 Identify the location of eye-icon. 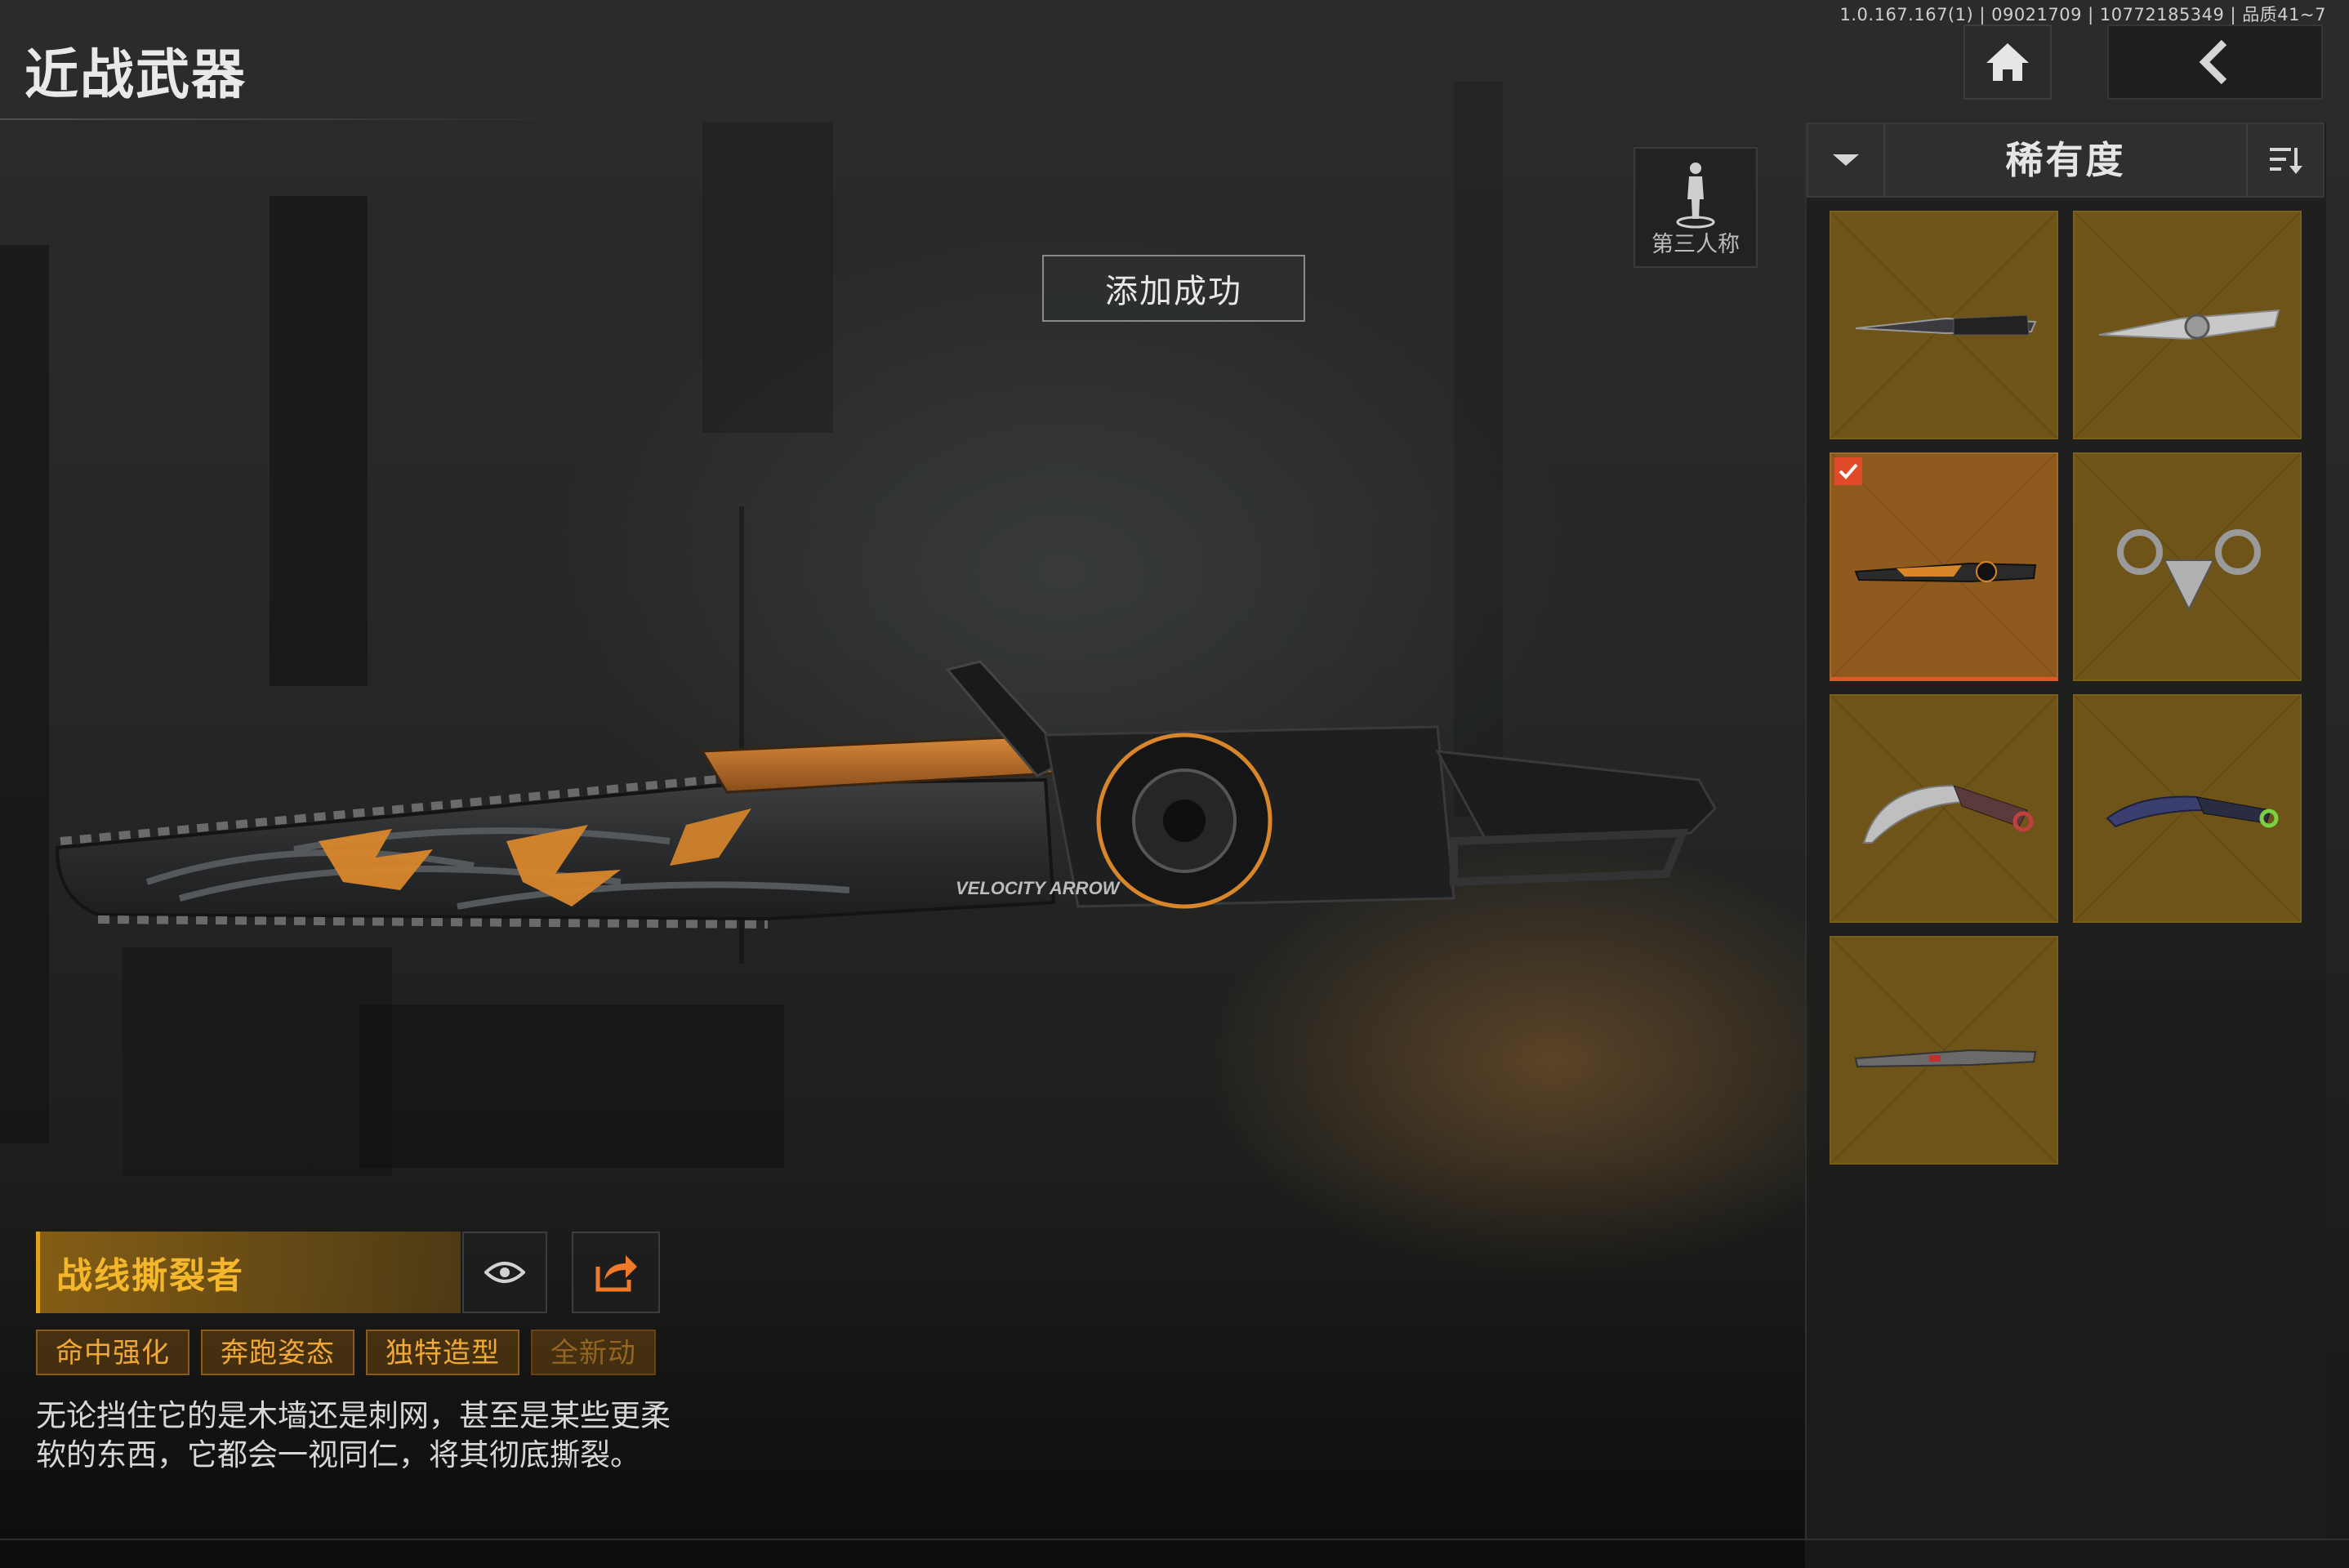
(504, 1272).